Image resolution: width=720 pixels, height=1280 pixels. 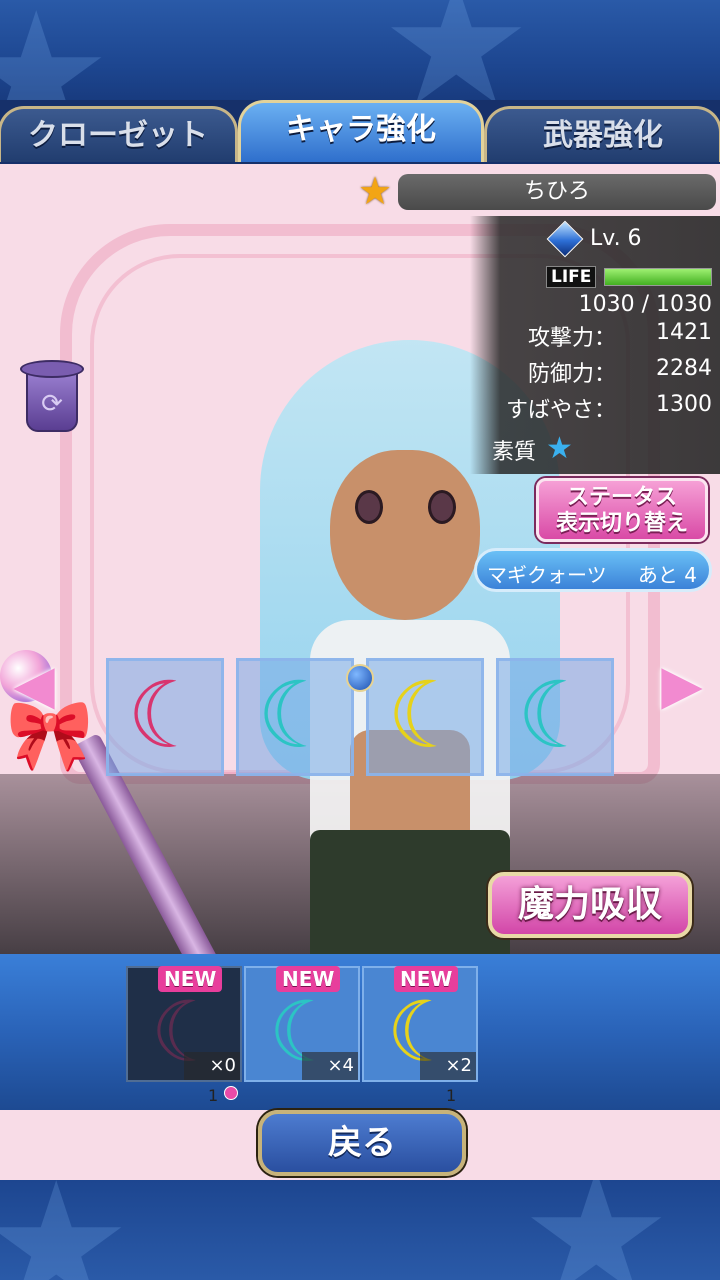 What do you see at coordinates (34, 685) in the screenshot?
I see `previous-arrow-icon: ◀` at bounding box center [34, 685].